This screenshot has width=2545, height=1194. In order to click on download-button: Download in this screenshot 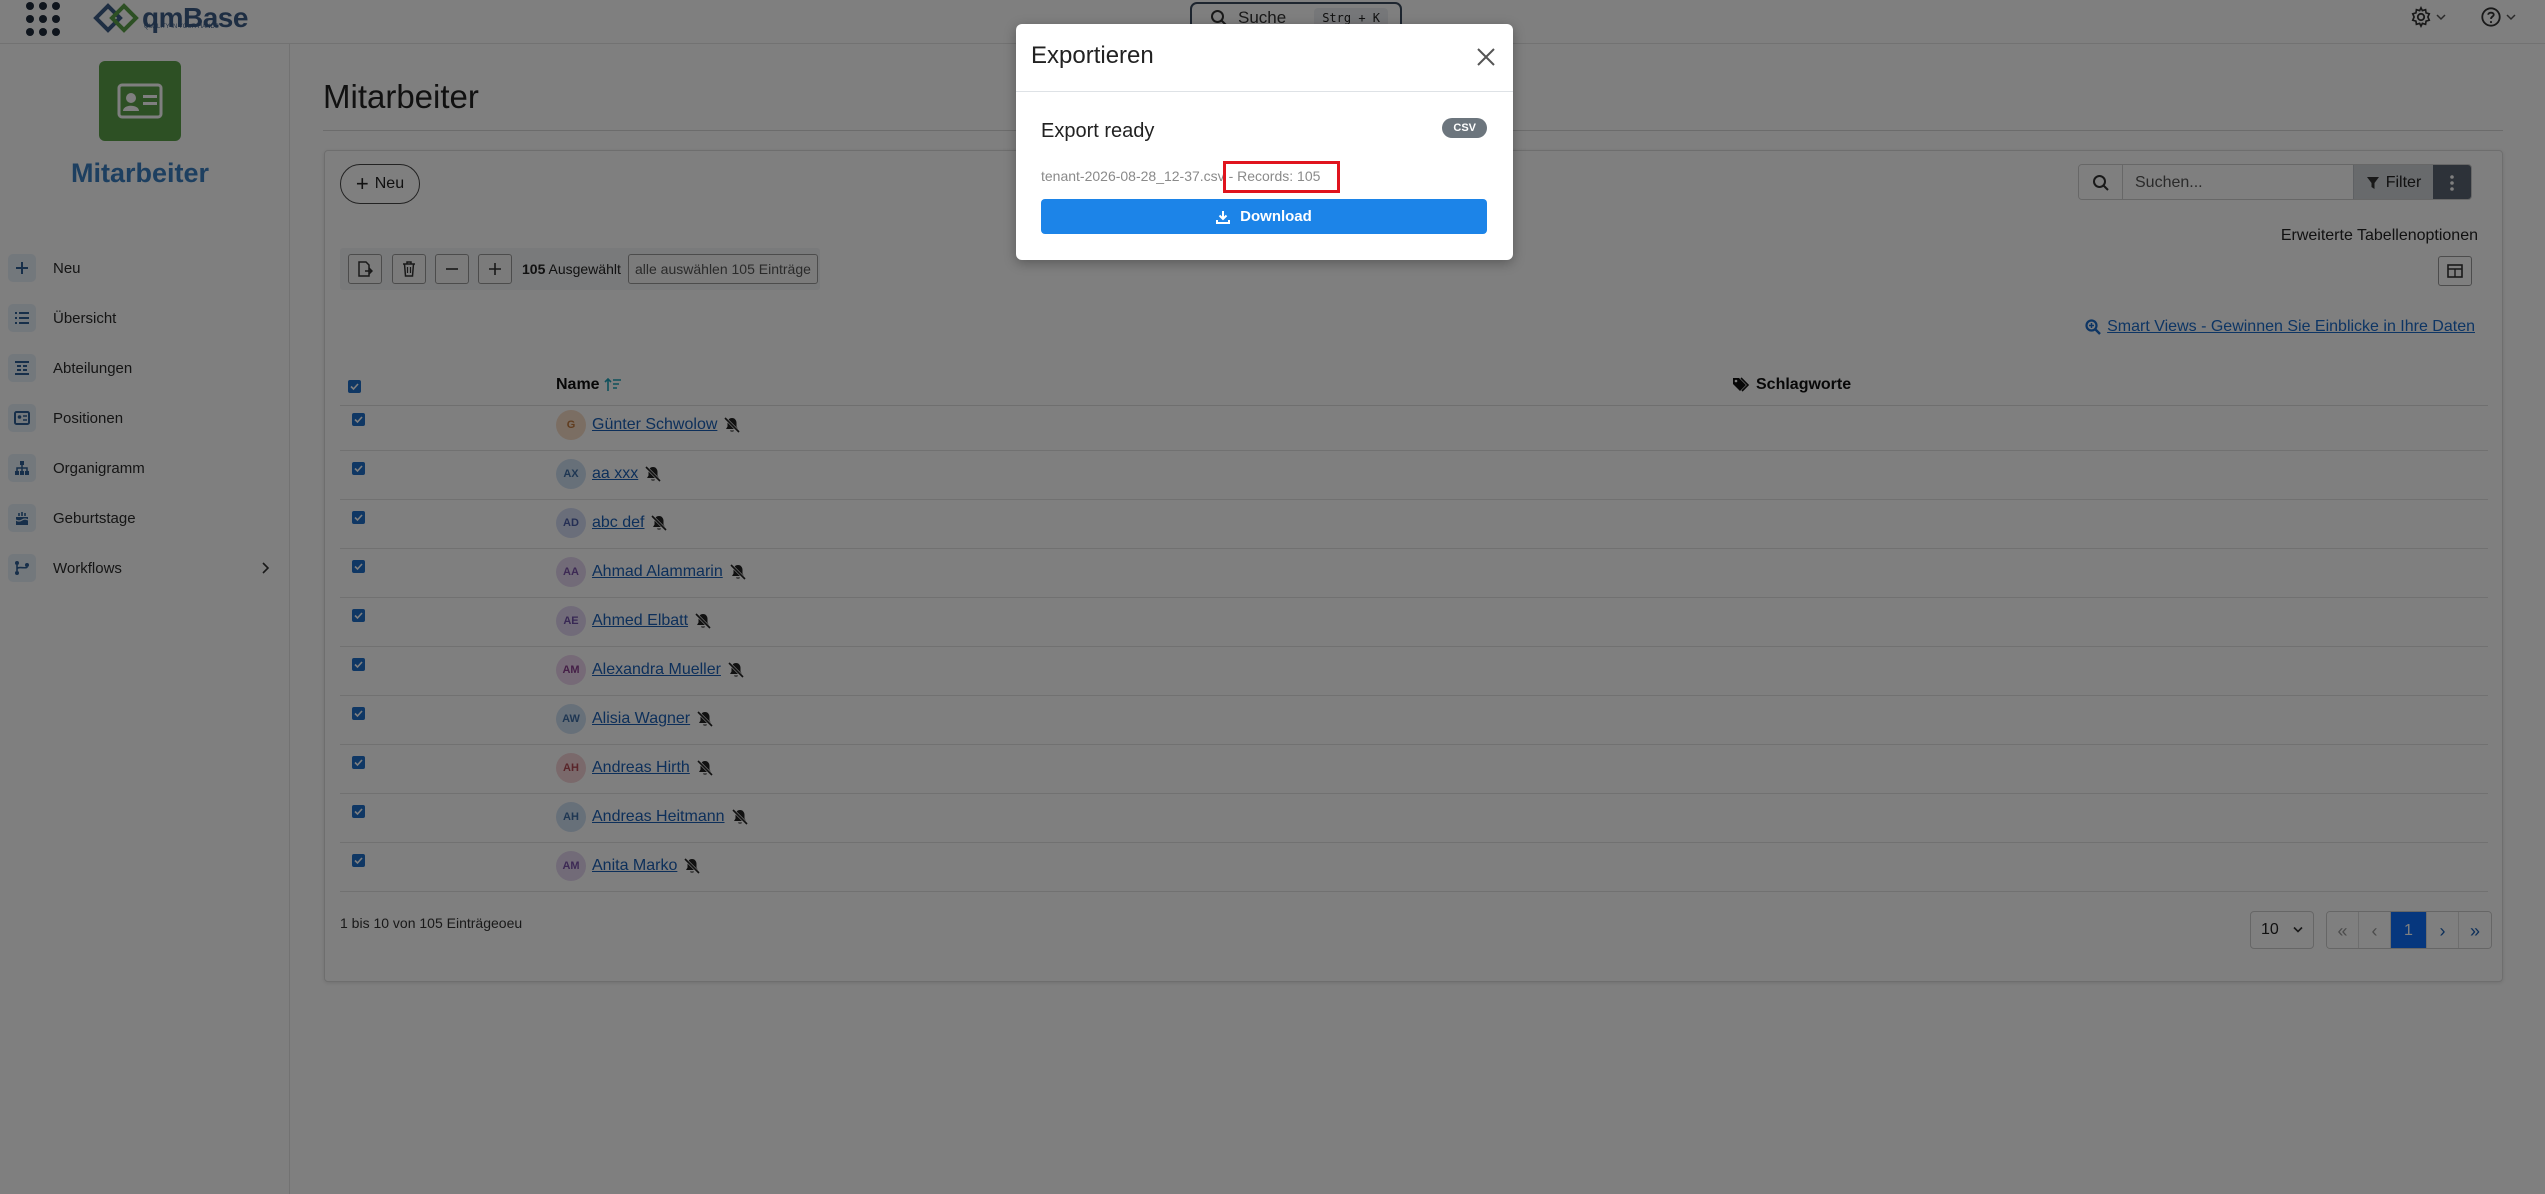, I will do `click(1264, 216)`.